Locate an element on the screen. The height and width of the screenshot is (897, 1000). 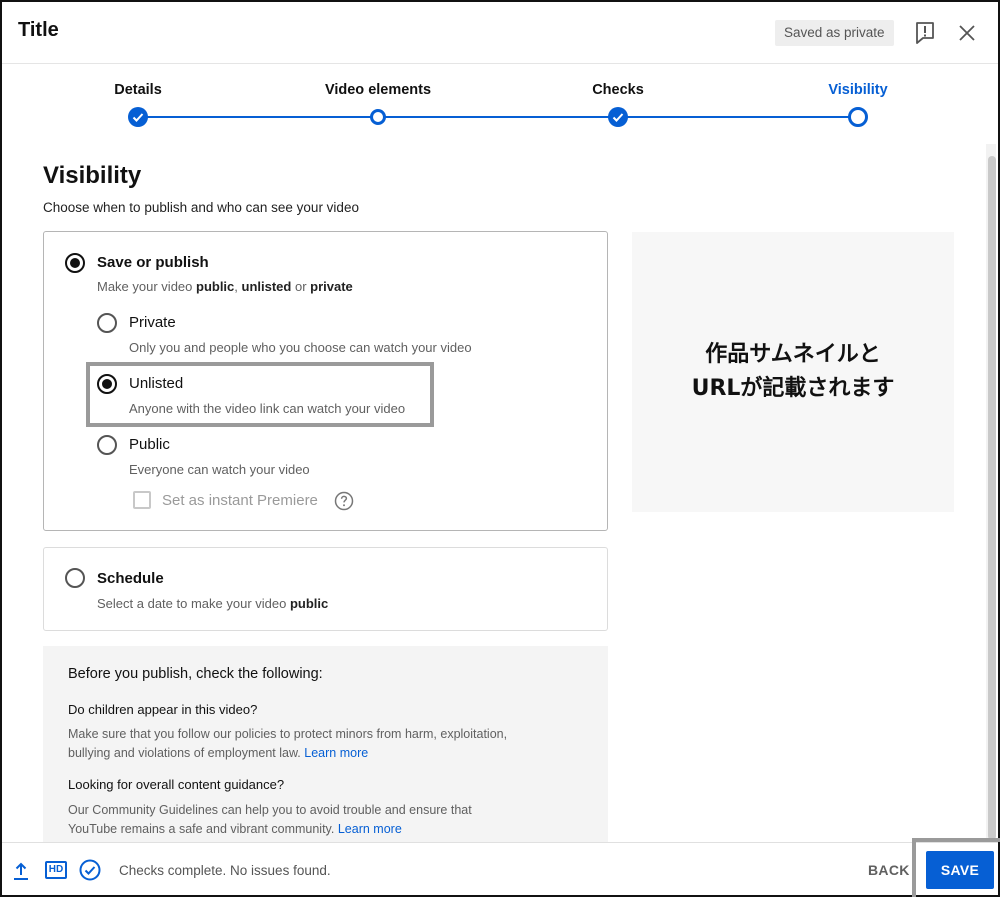
checklist-title: Before you publish, check the following: is located at coordinates (195, 674).